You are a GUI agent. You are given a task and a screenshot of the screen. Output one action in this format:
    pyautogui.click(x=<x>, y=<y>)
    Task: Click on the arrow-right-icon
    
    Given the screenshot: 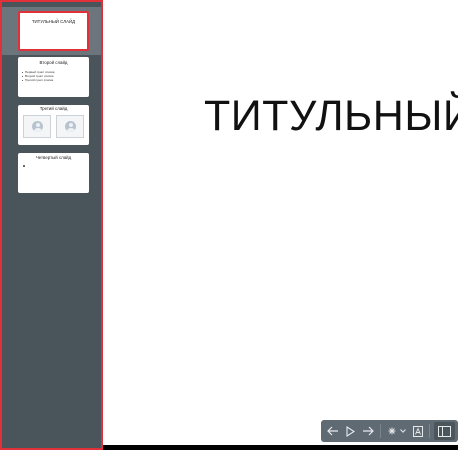 What is the action you would take?
    pyautogui.click(x=368, y=431)
    